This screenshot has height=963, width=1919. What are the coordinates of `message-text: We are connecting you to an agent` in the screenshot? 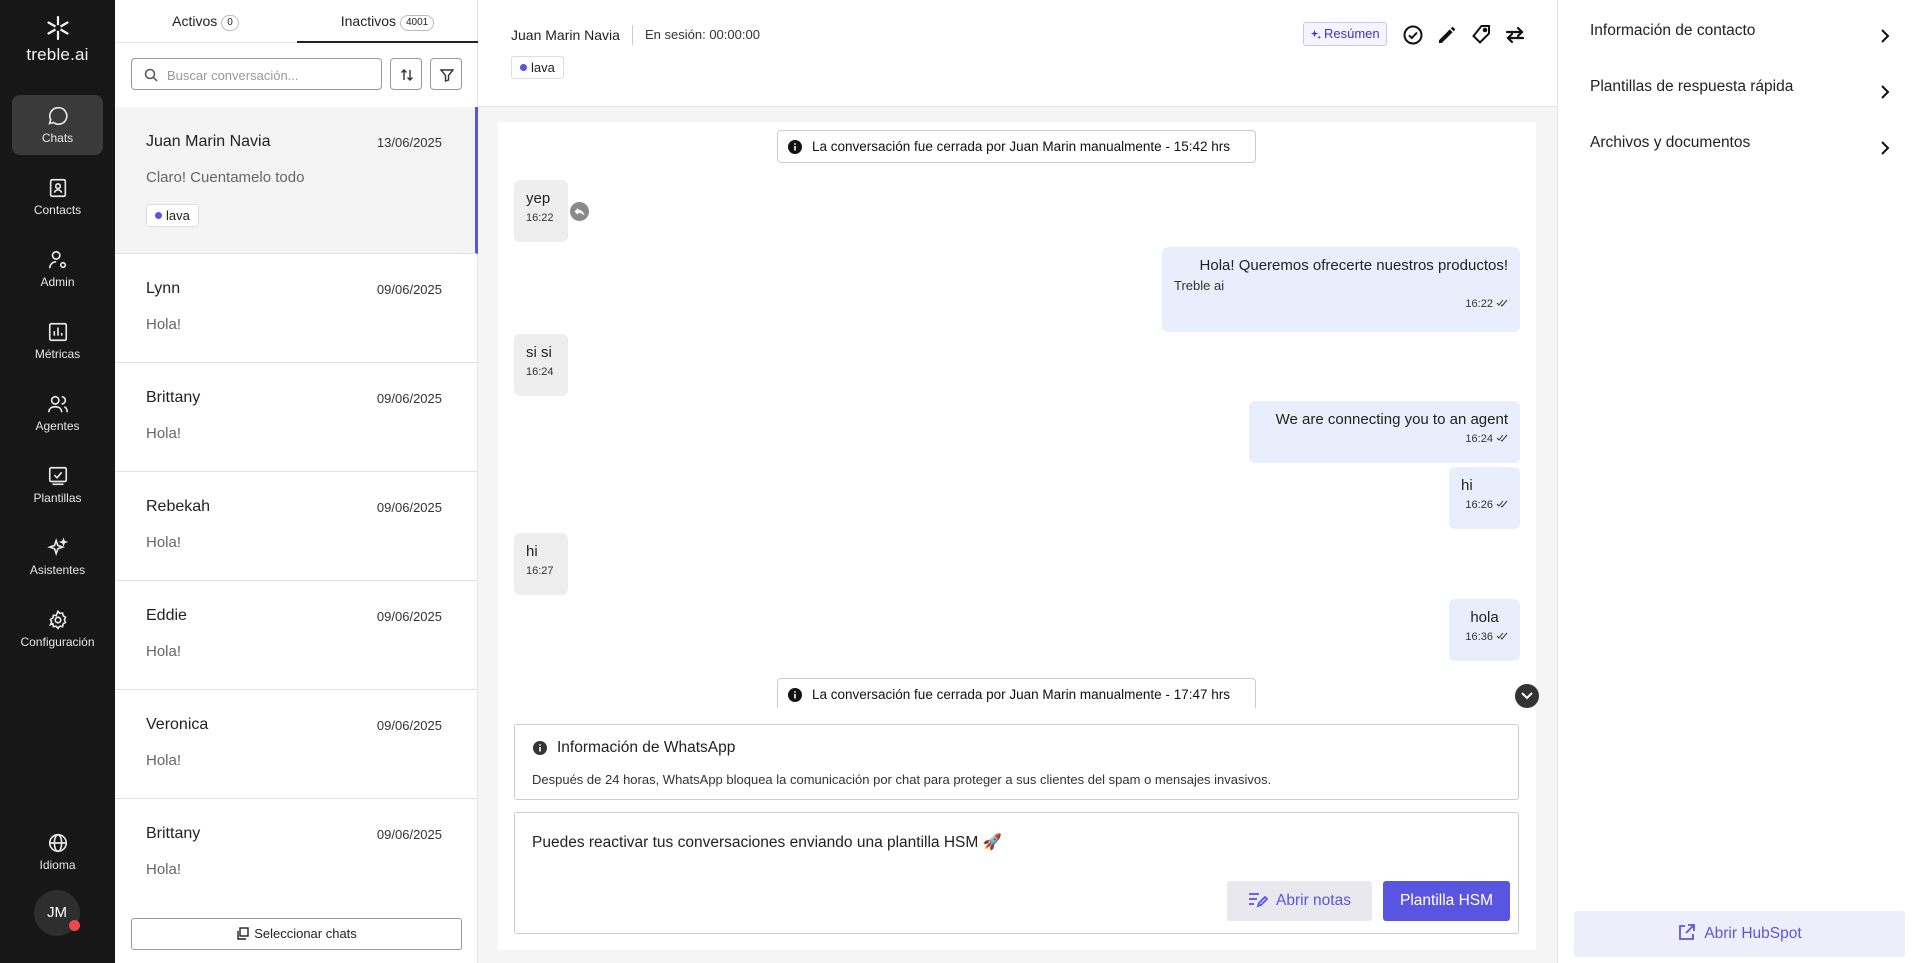 It's located at (1391, 419).